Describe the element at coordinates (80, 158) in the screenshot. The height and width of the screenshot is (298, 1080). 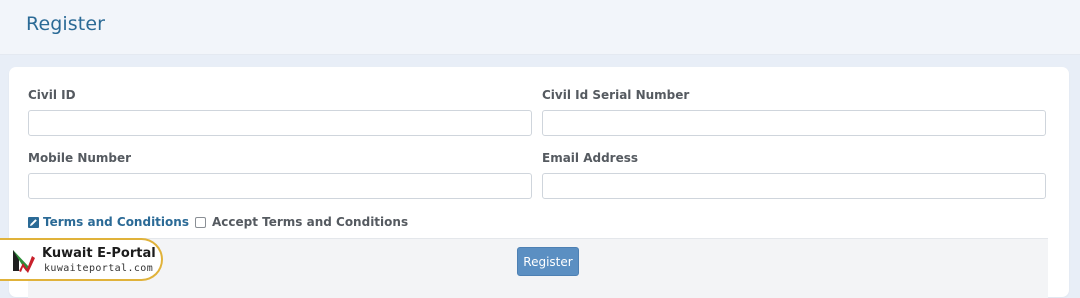
I see `mobile-number-label: Mobile Number` at that location.